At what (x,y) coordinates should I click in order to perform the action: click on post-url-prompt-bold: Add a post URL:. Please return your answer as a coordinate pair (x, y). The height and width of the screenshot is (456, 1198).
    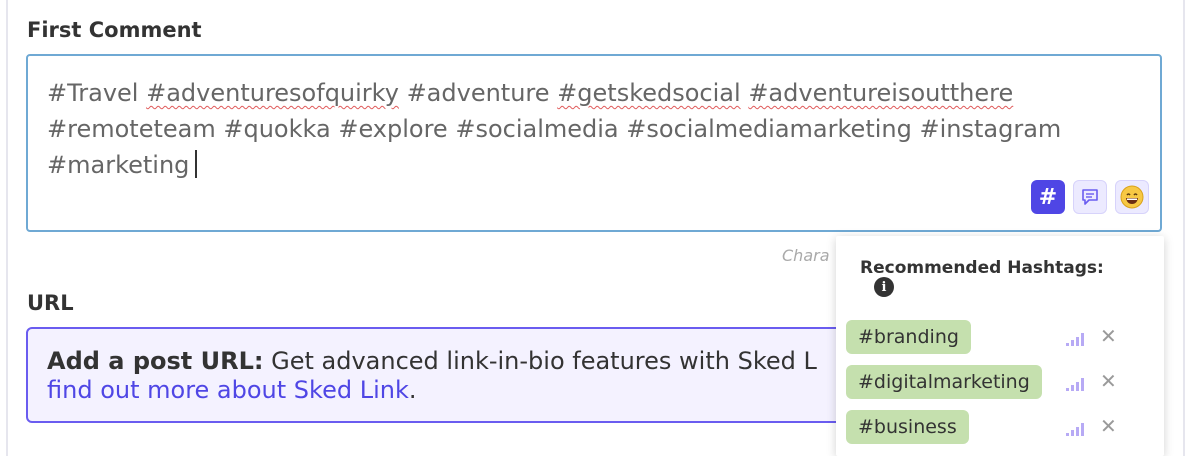
    Looking at the image, I should click on (155, 361).